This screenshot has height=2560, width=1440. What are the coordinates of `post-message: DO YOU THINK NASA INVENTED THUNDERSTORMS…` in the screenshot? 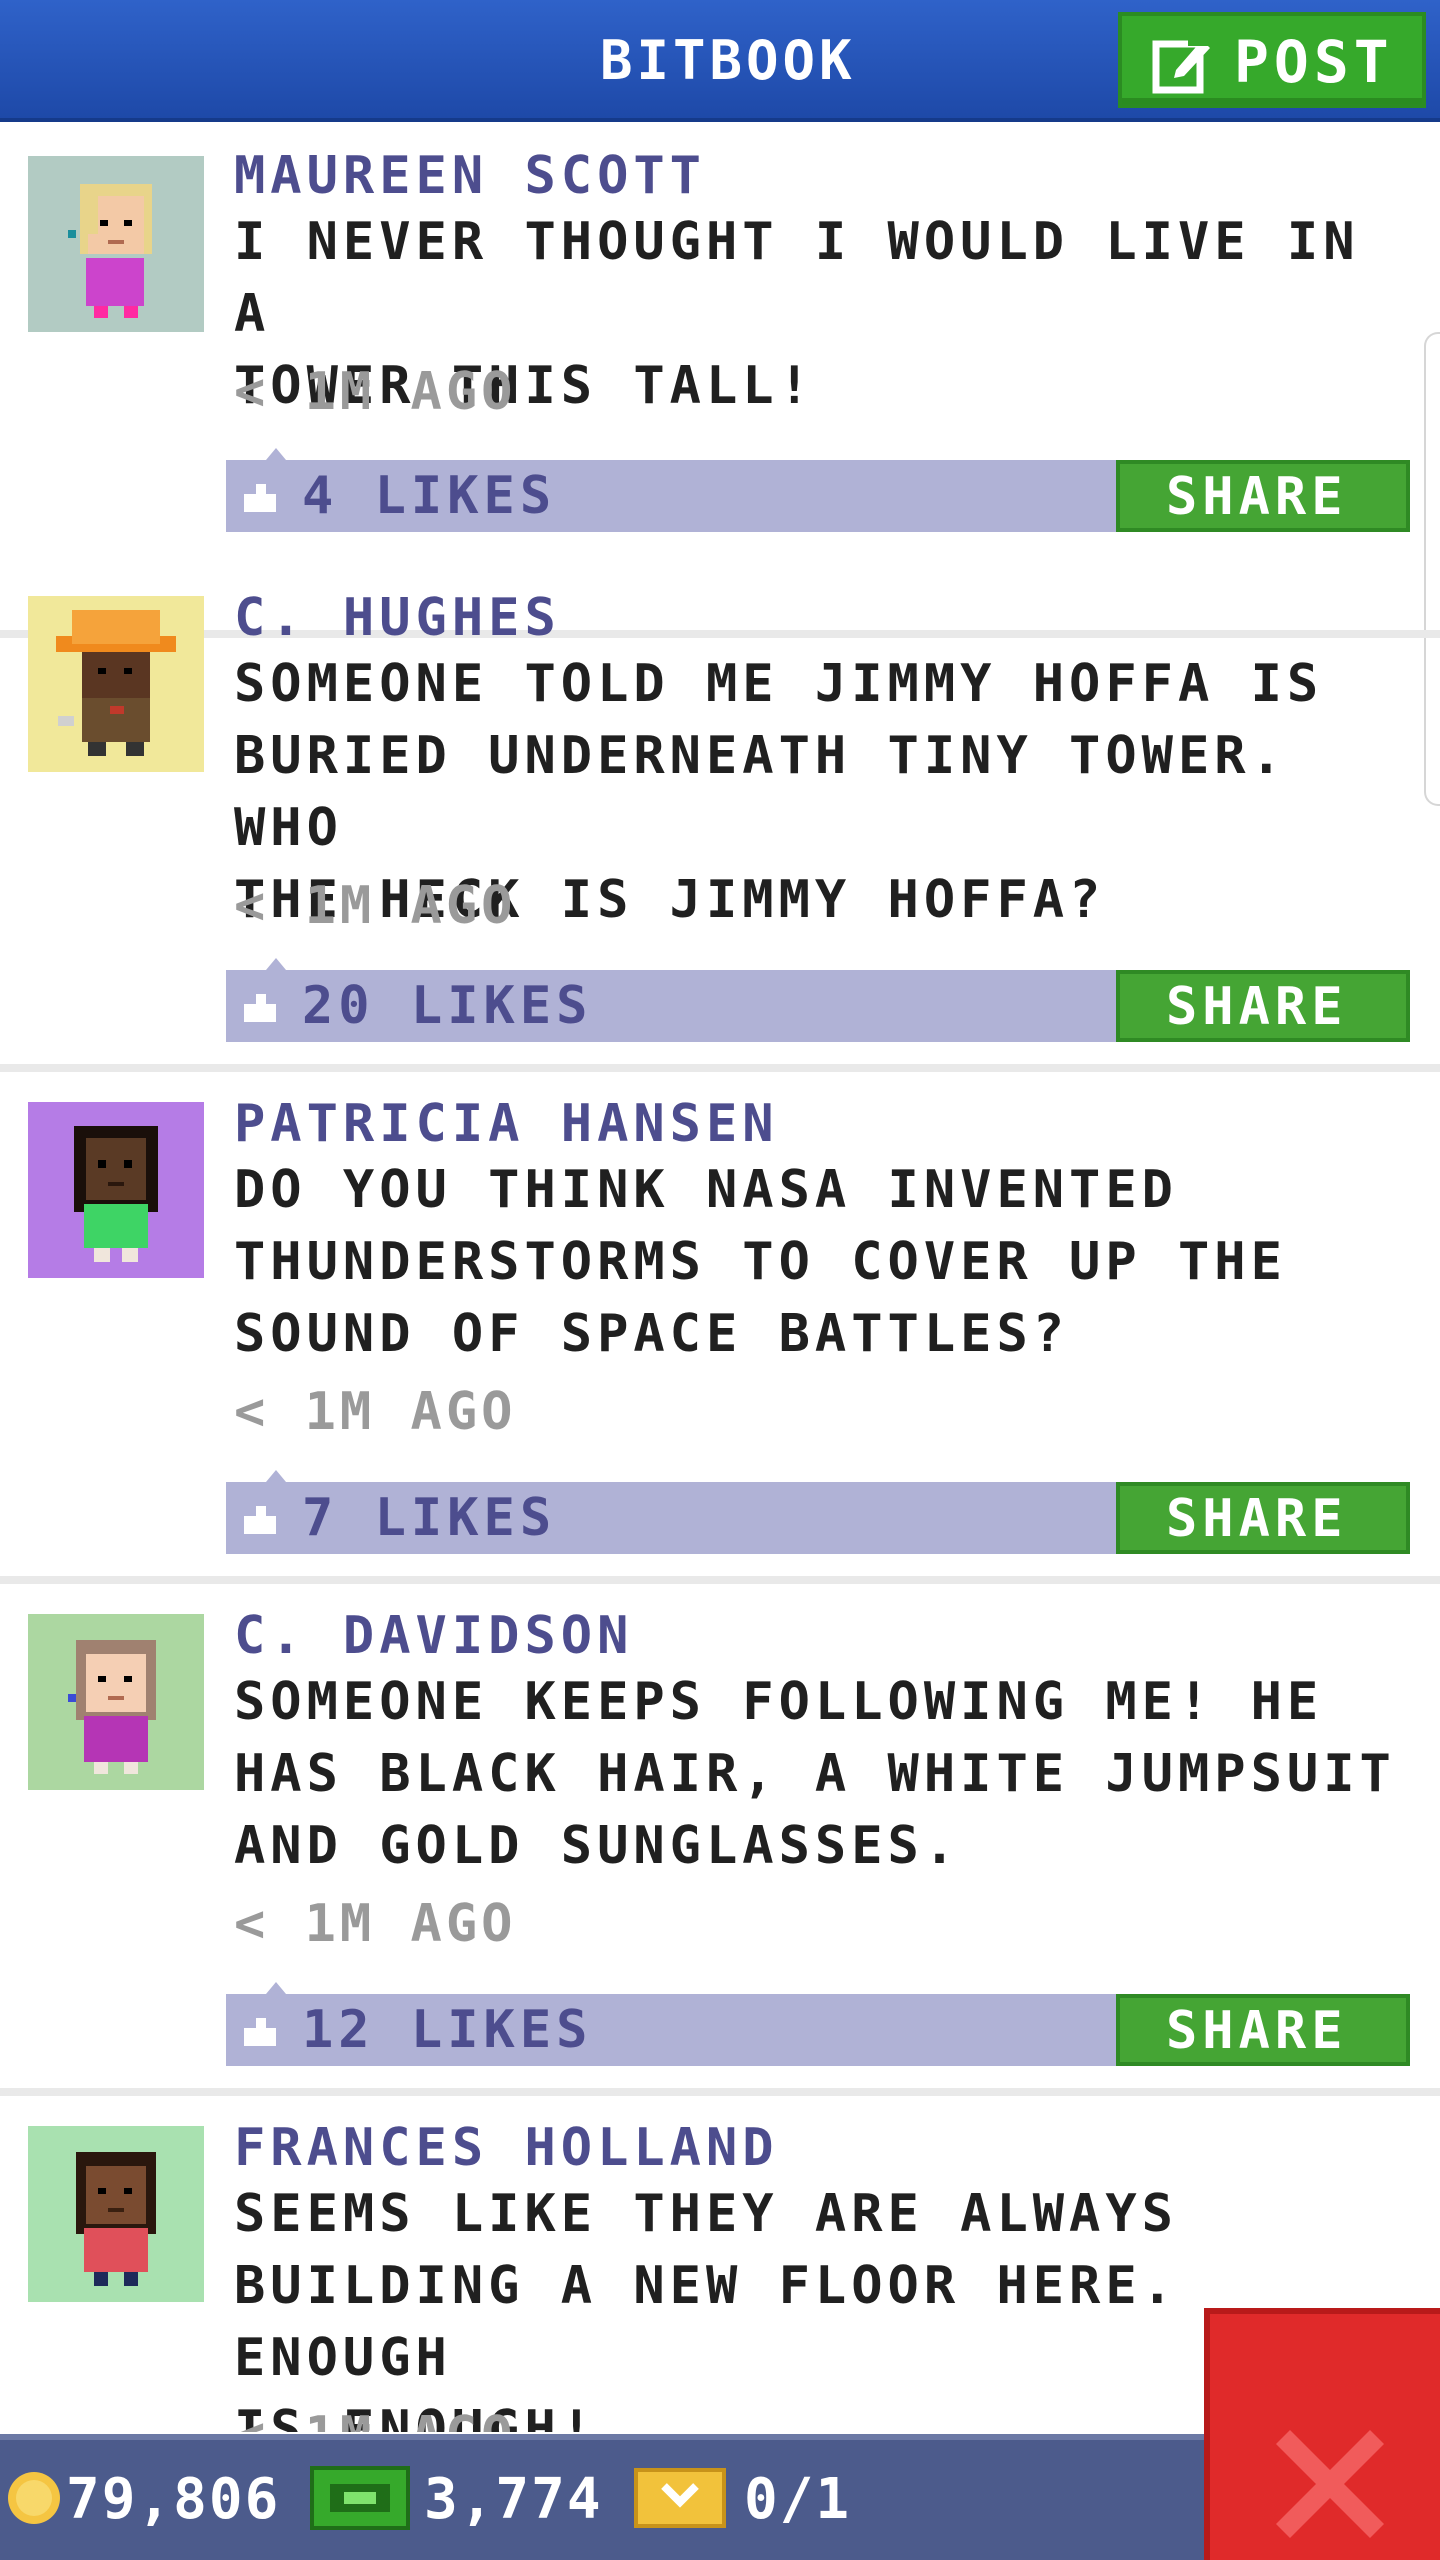 It's located at (760, 1262).